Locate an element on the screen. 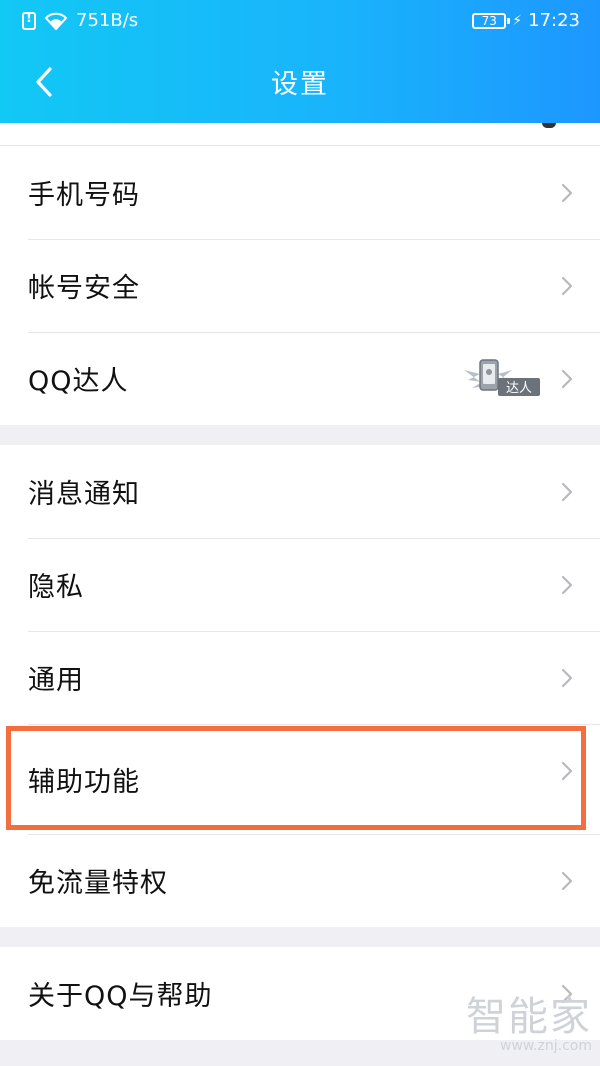 This screenshot has width=600, height=1066. settings-item-accessibility: 辅助功能 is located at coordinates (300, 779).